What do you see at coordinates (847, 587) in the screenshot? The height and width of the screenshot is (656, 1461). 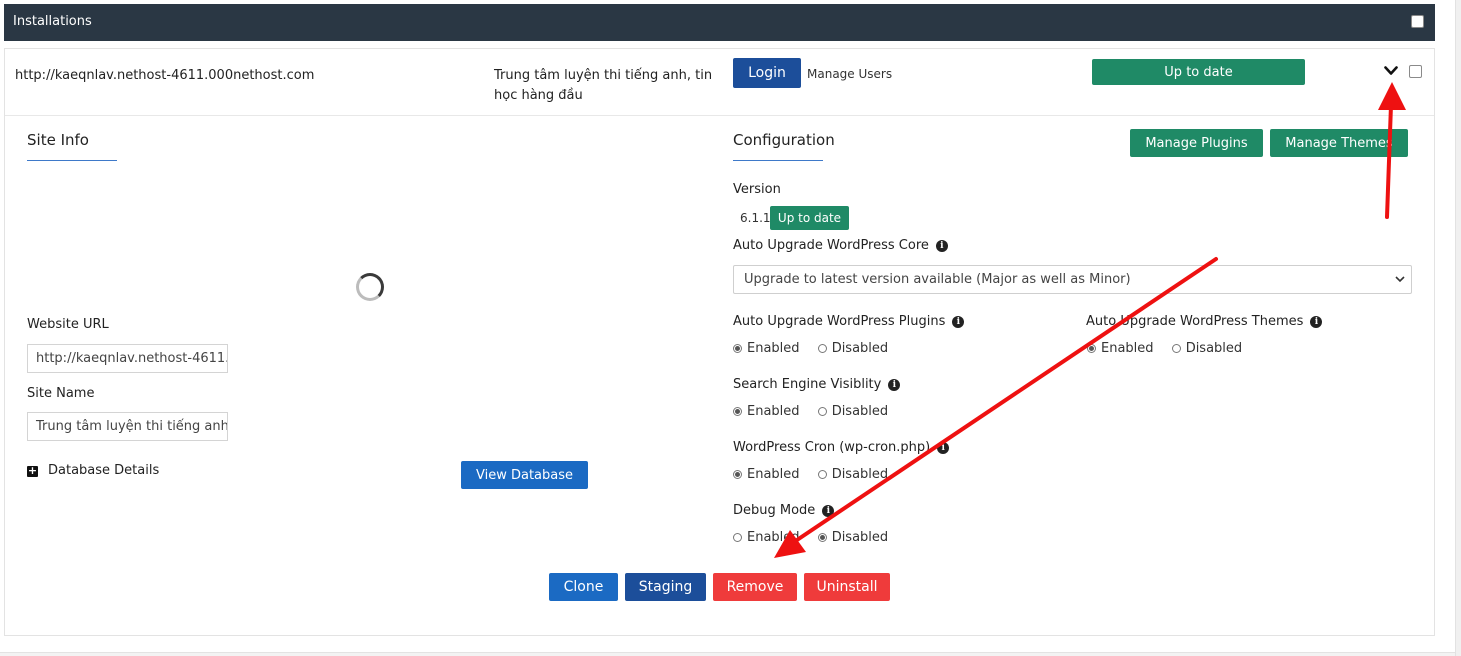 I see `uninstall-button: Uninstall` at bounding box center [847, 587].